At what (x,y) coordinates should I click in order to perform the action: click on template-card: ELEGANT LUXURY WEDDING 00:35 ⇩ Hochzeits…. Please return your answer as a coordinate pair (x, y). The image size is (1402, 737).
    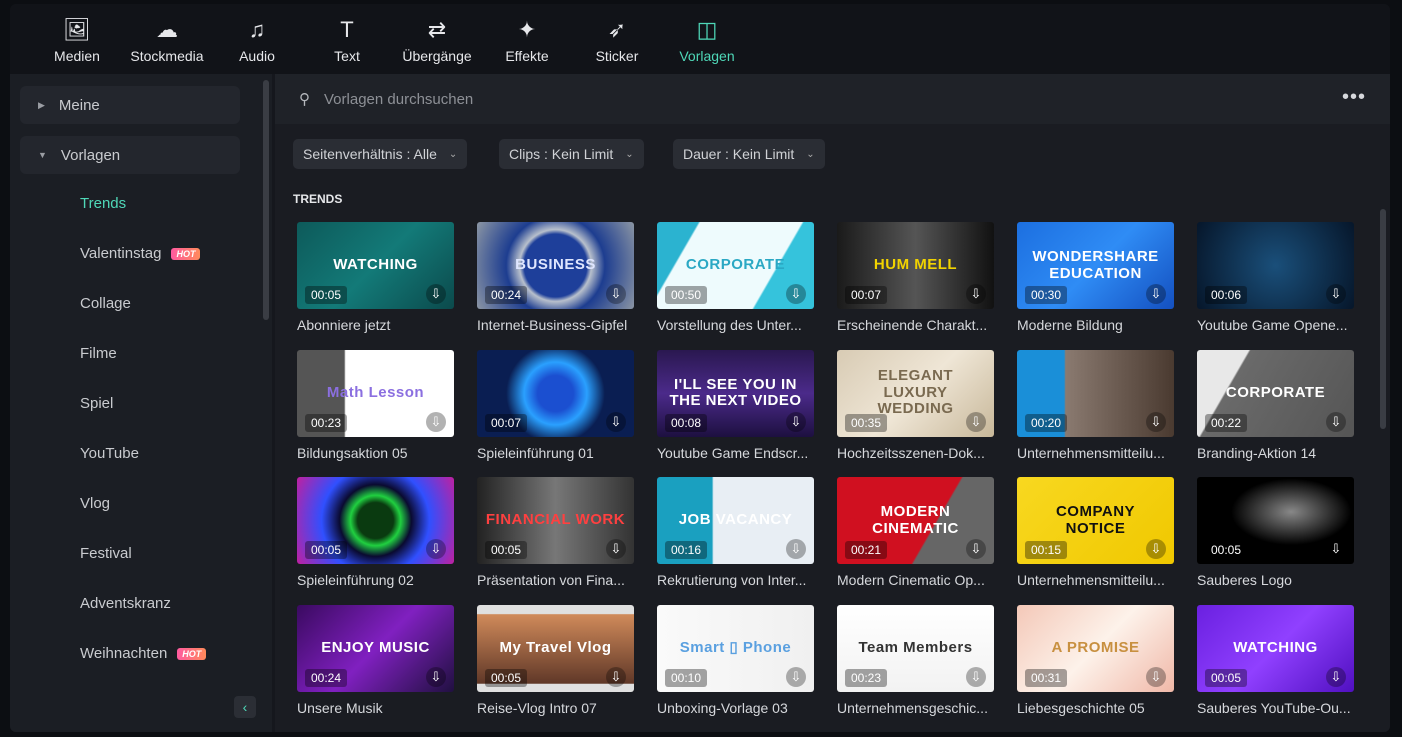
    Looking at the image, I should click on (915, 405).